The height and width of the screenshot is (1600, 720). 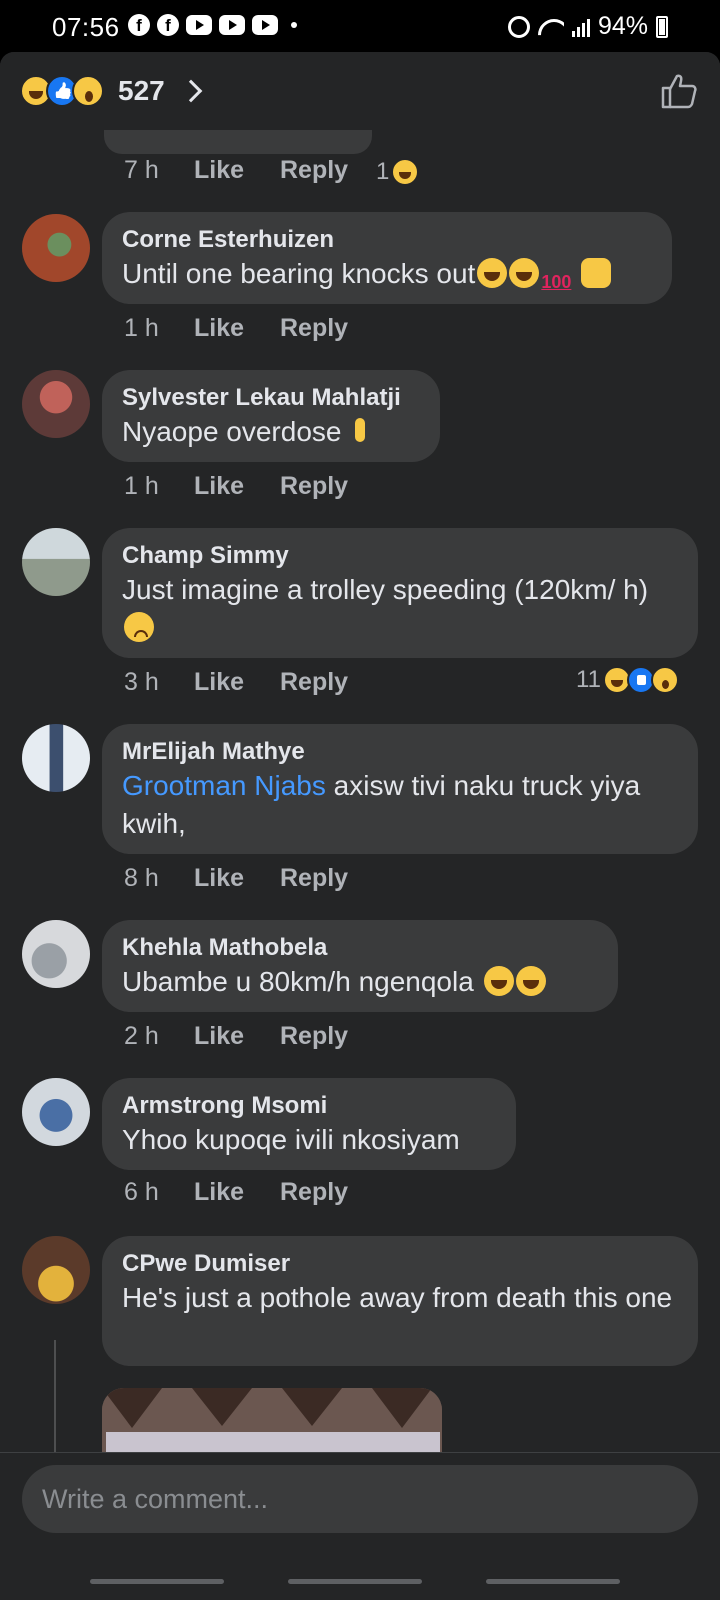 I want to click on raised-hands-emoji-icon, so click(x=596, y=273).